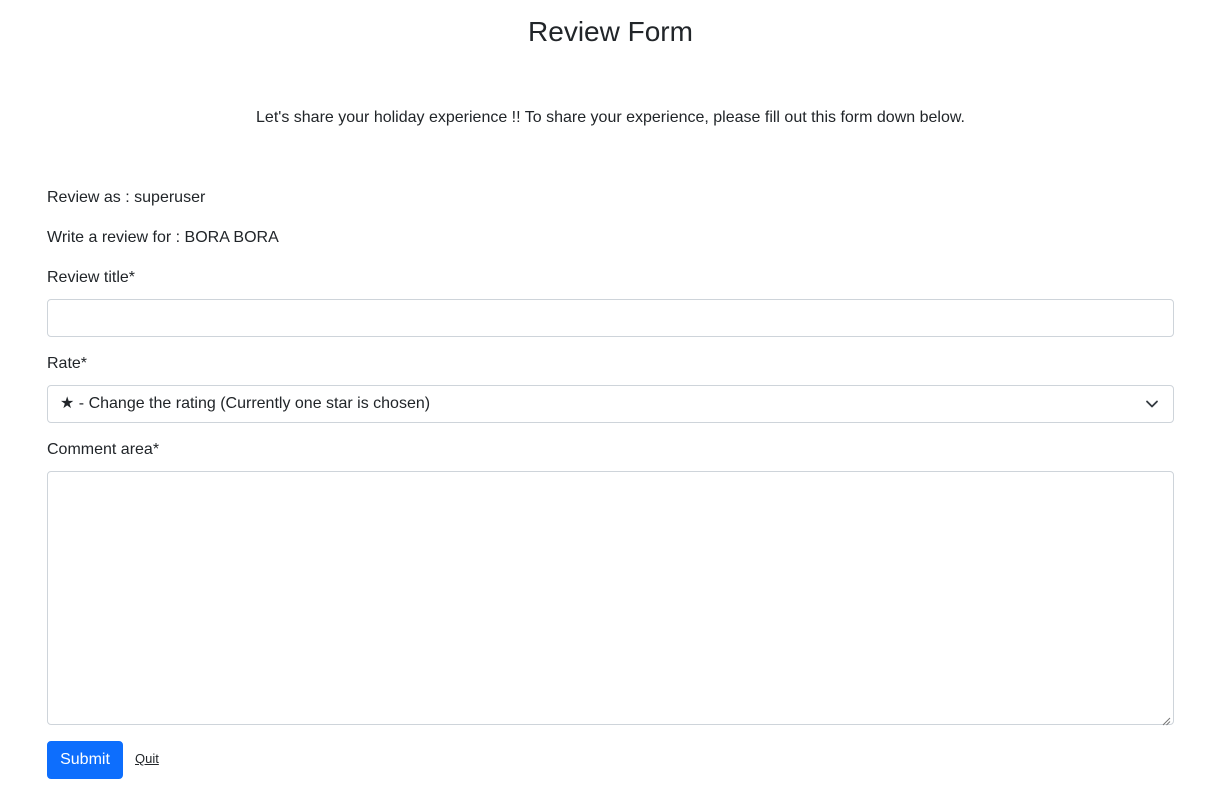 The width and height of the screenshot is (1205, 790). What do you see at coordinates (1166, 719) in the screenshot?
I see `resize-grip-icon` at bounding box center [1166, 719].